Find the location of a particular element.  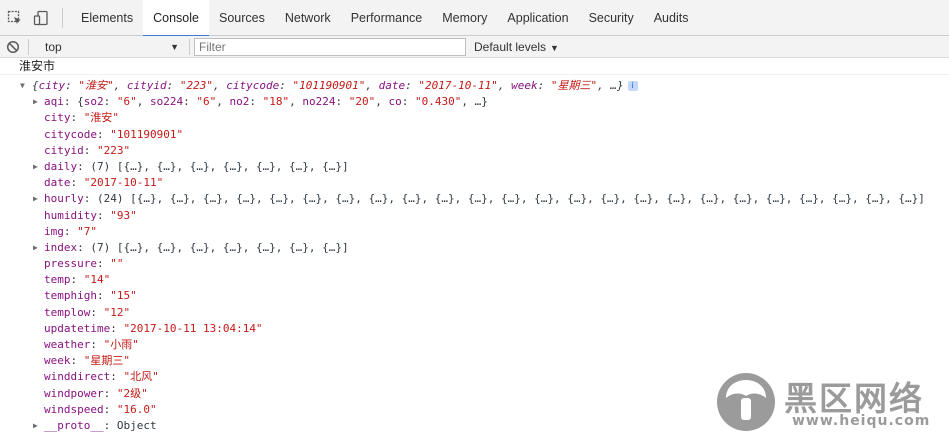

property-key: __proto__ is located at coordinates (74, 425).